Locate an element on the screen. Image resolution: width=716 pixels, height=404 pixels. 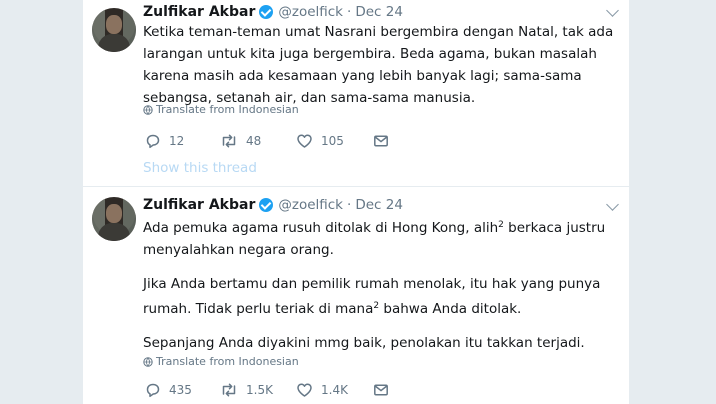
retweet-button: 1.5K is located at coordinates (246, 390).